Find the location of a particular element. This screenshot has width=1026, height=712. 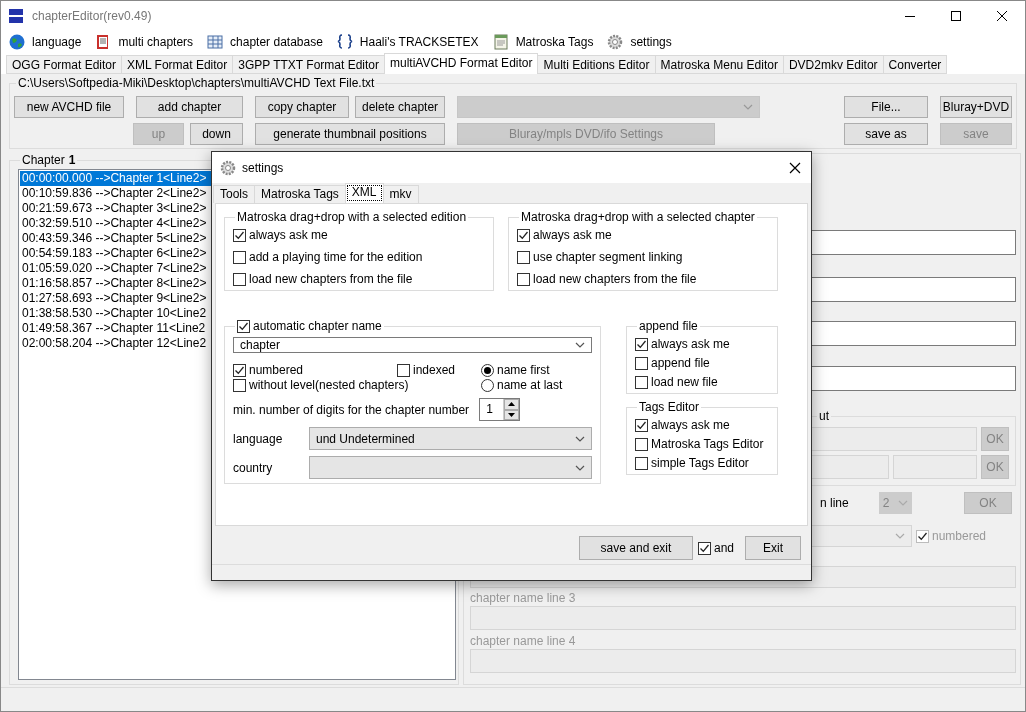

country-label: country is located at coordinates (253, 467).